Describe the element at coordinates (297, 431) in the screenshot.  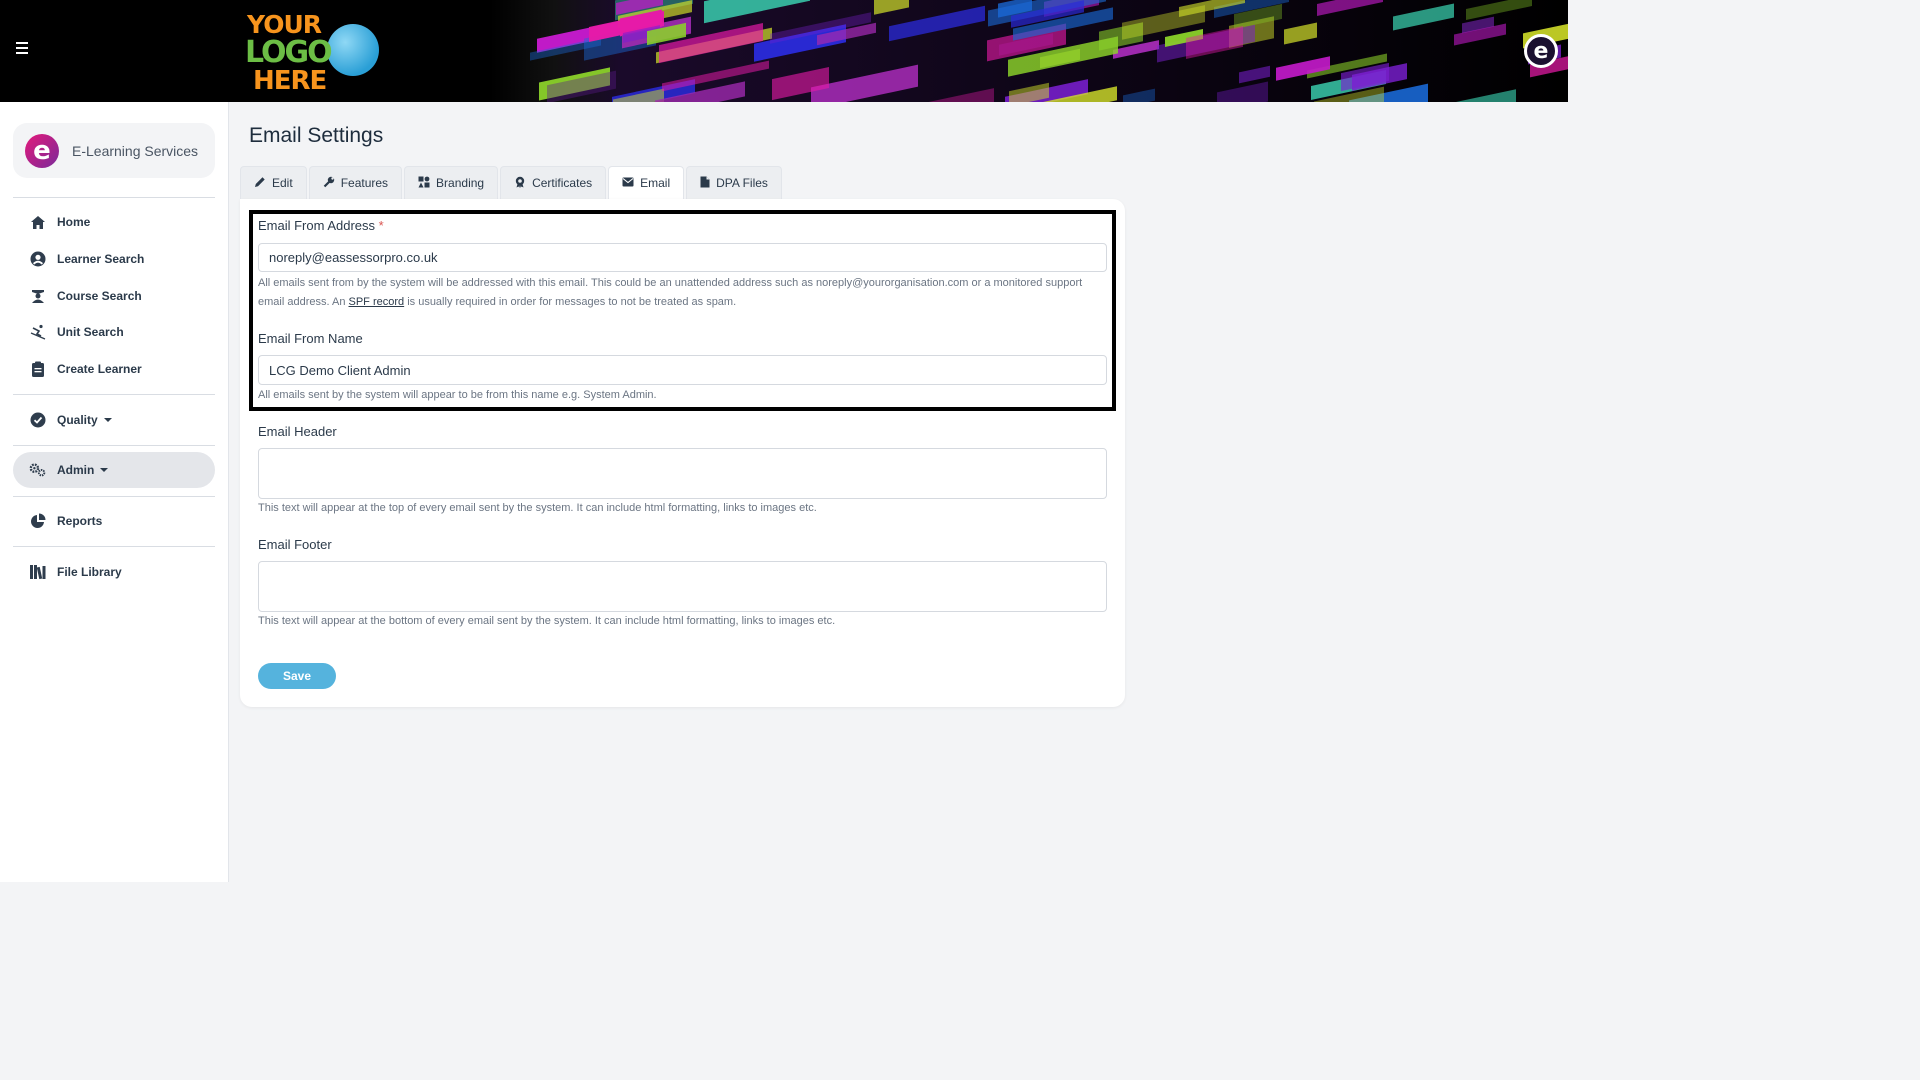
I see `email-header-label: Email Header` at that location.